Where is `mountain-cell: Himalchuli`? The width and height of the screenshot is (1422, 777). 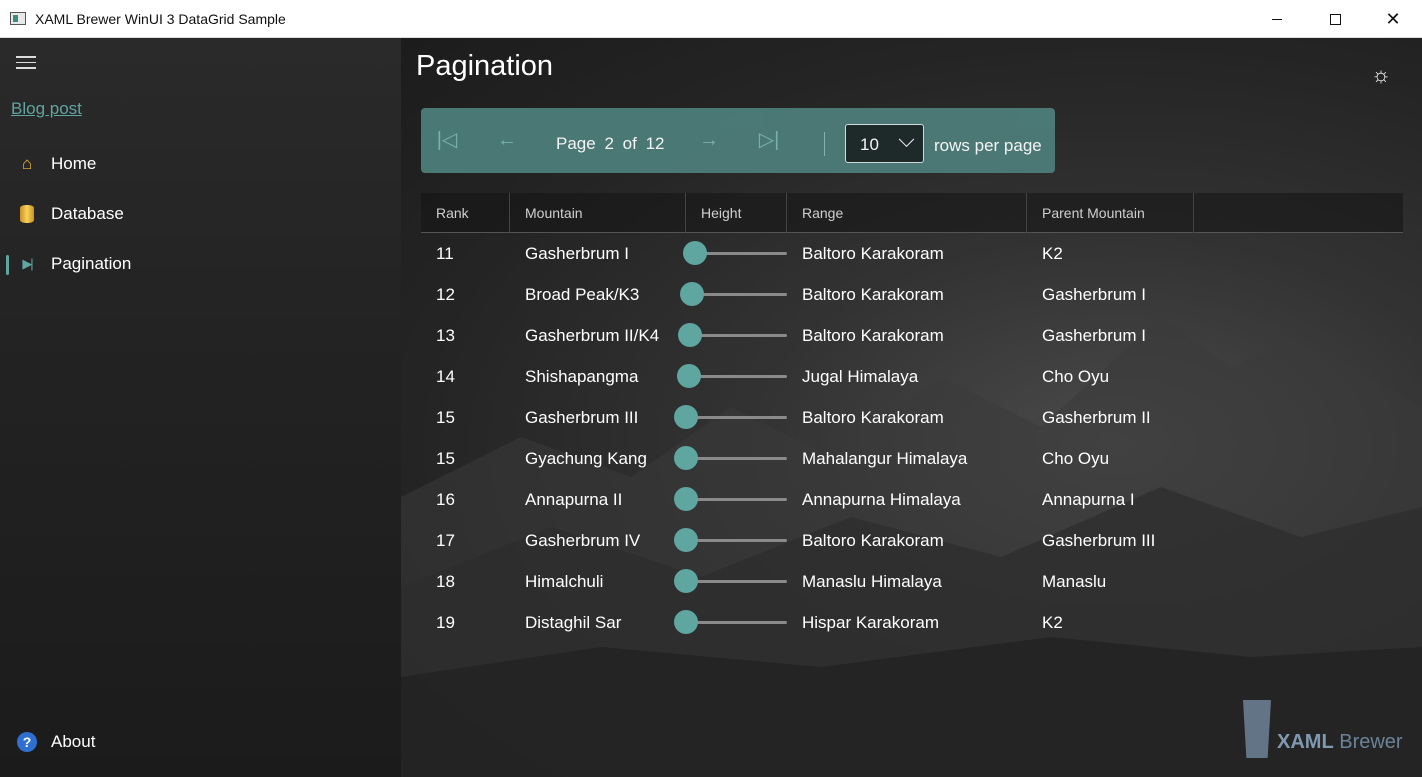
mountain-cell: Himalchuli is located at coordinates (564, 581).